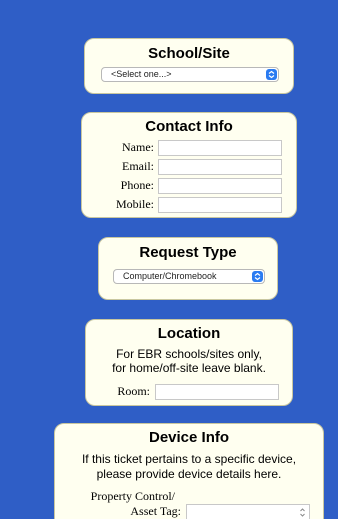 The image size is (348, 519). I want to click on contact-info-card: Contact Info Name: Email: Phone: Mobile:, so click(189, 165).